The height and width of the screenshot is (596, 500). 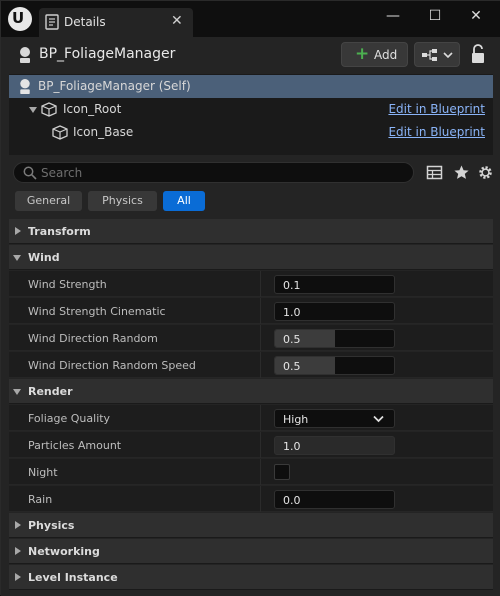 I want to click on section-label: Networking, so click(x=64, y=551).